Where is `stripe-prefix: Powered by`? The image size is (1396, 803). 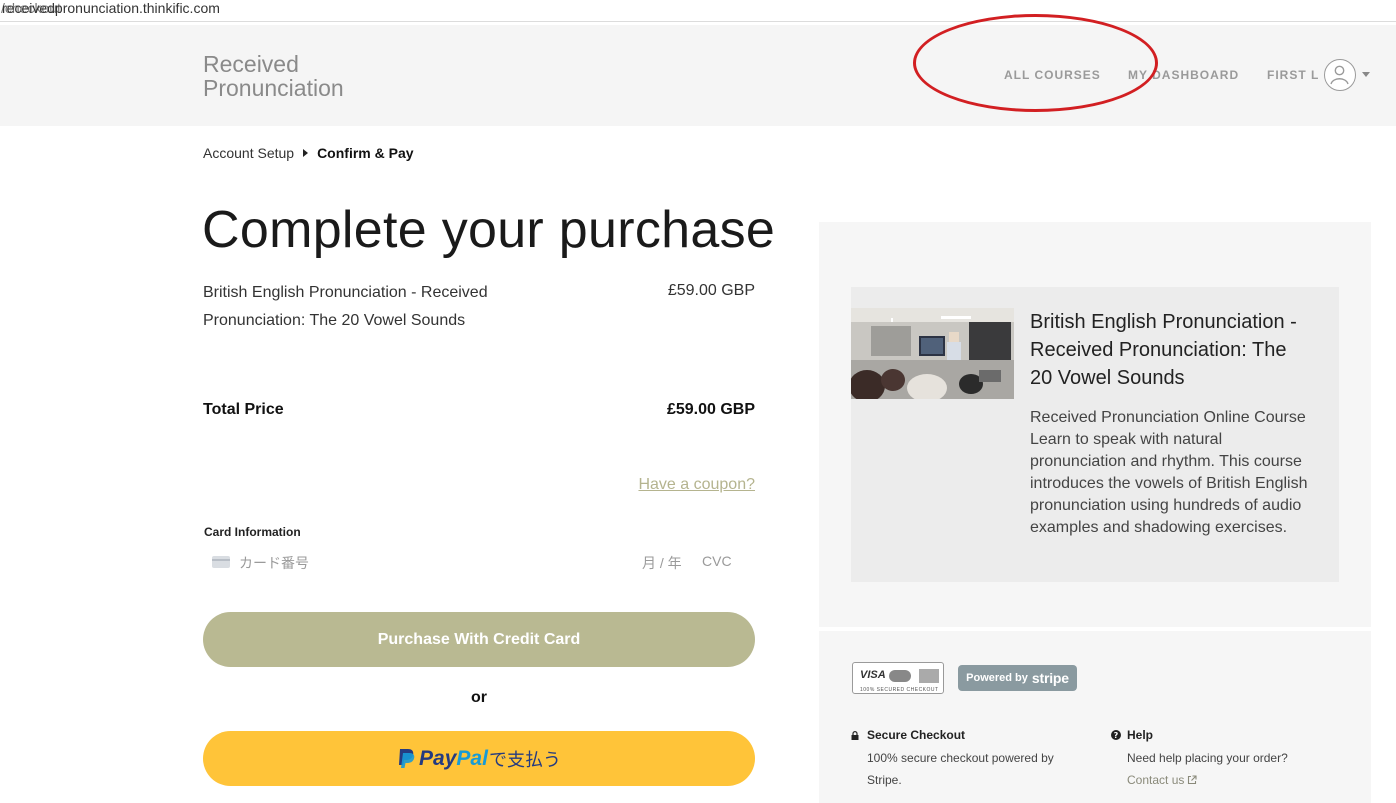 stripe-prefix: Powered by is located at coordinates (997, 678).